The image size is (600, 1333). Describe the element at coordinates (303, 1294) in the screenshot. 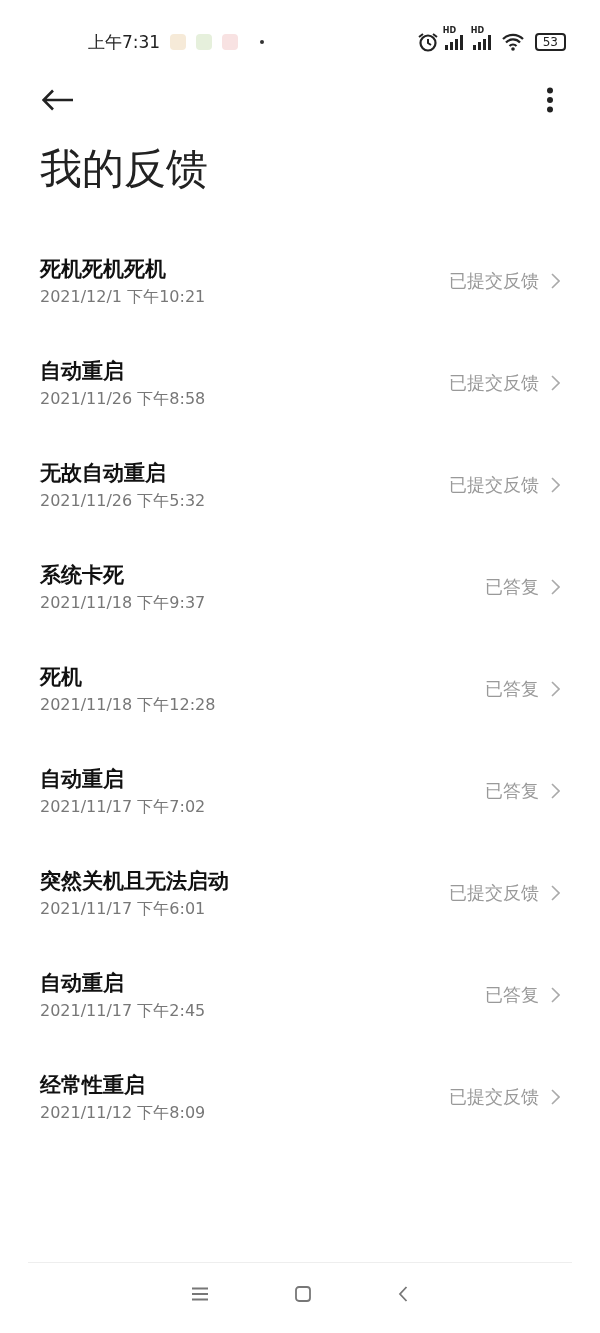

I see `home-button-icon` at that location.